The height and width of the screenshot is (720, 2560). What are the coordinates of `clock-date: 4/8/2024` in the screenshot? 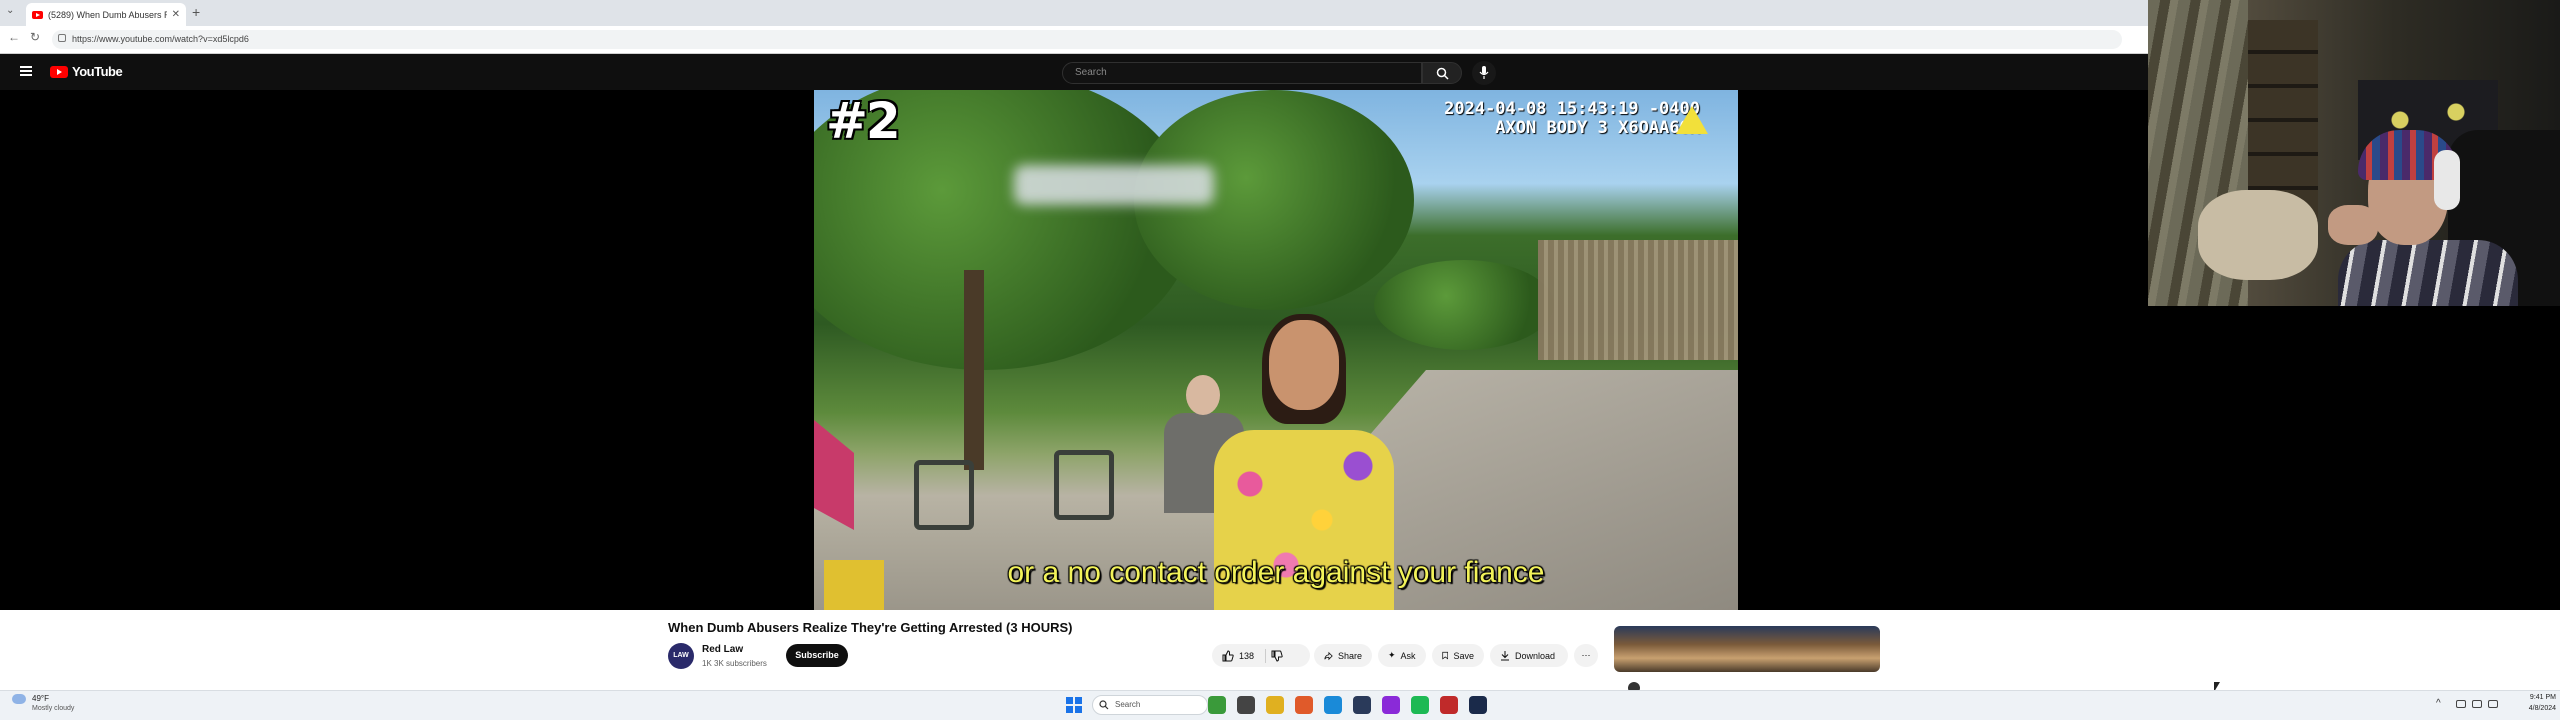 It's located at (2531, 708).